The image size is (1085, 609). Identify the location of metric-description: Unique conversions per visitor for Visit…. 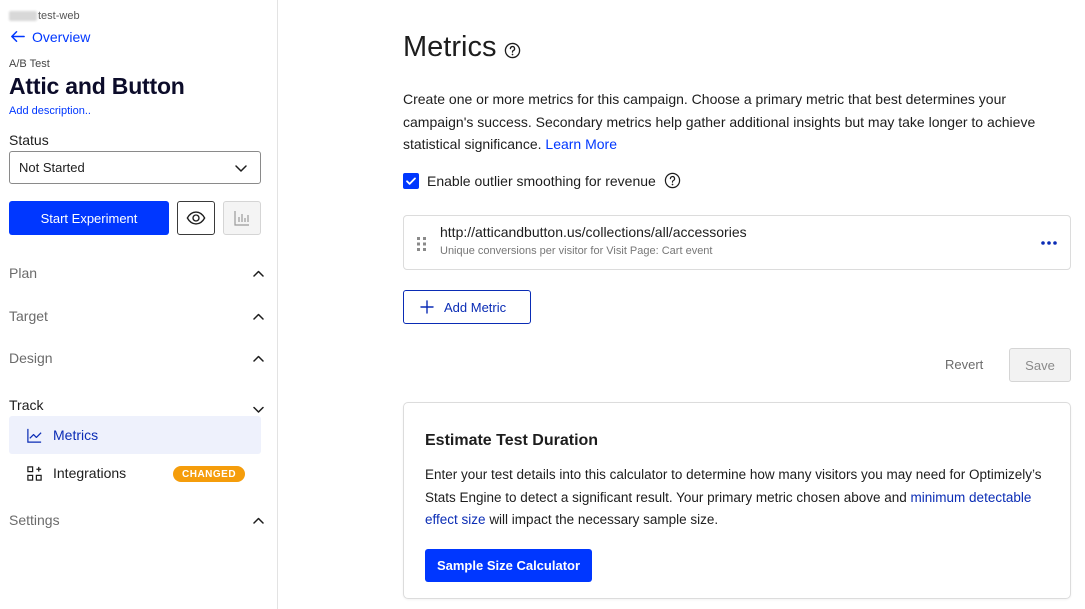
(576, 251).